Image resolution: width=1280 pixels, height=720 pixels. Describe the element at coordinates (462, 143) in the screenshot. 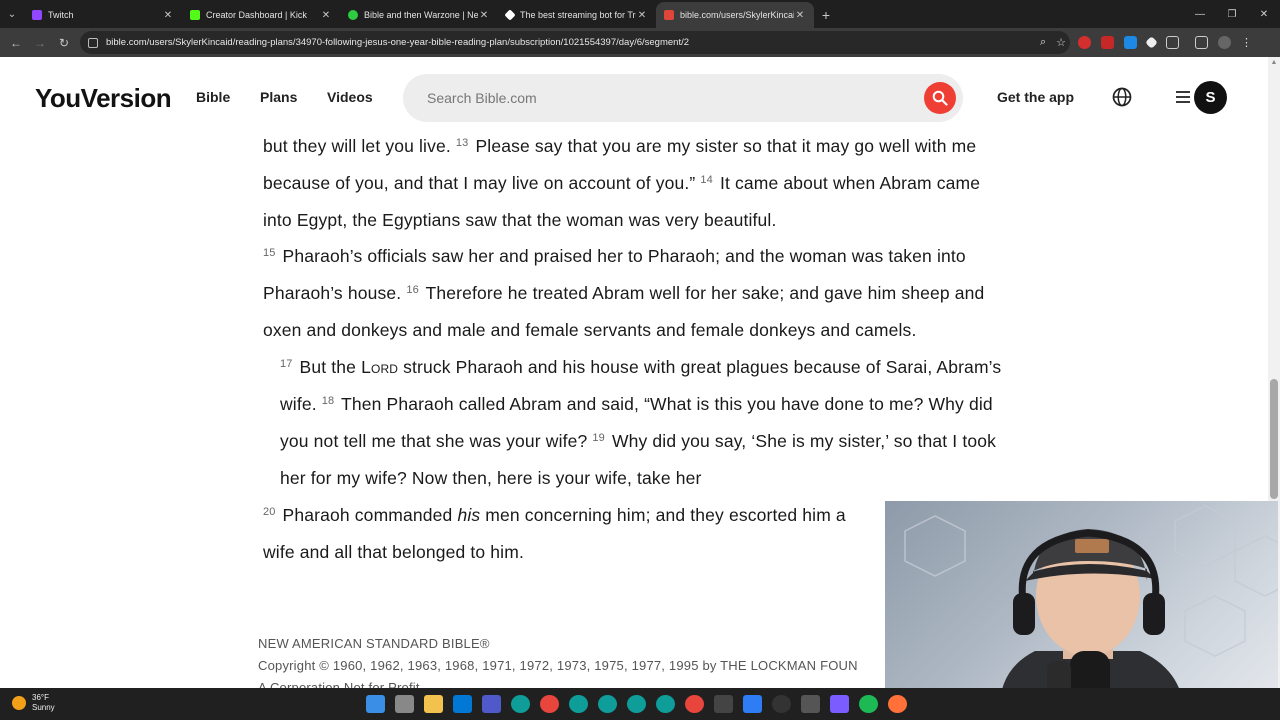

I see `verse-number: 13` at that location.